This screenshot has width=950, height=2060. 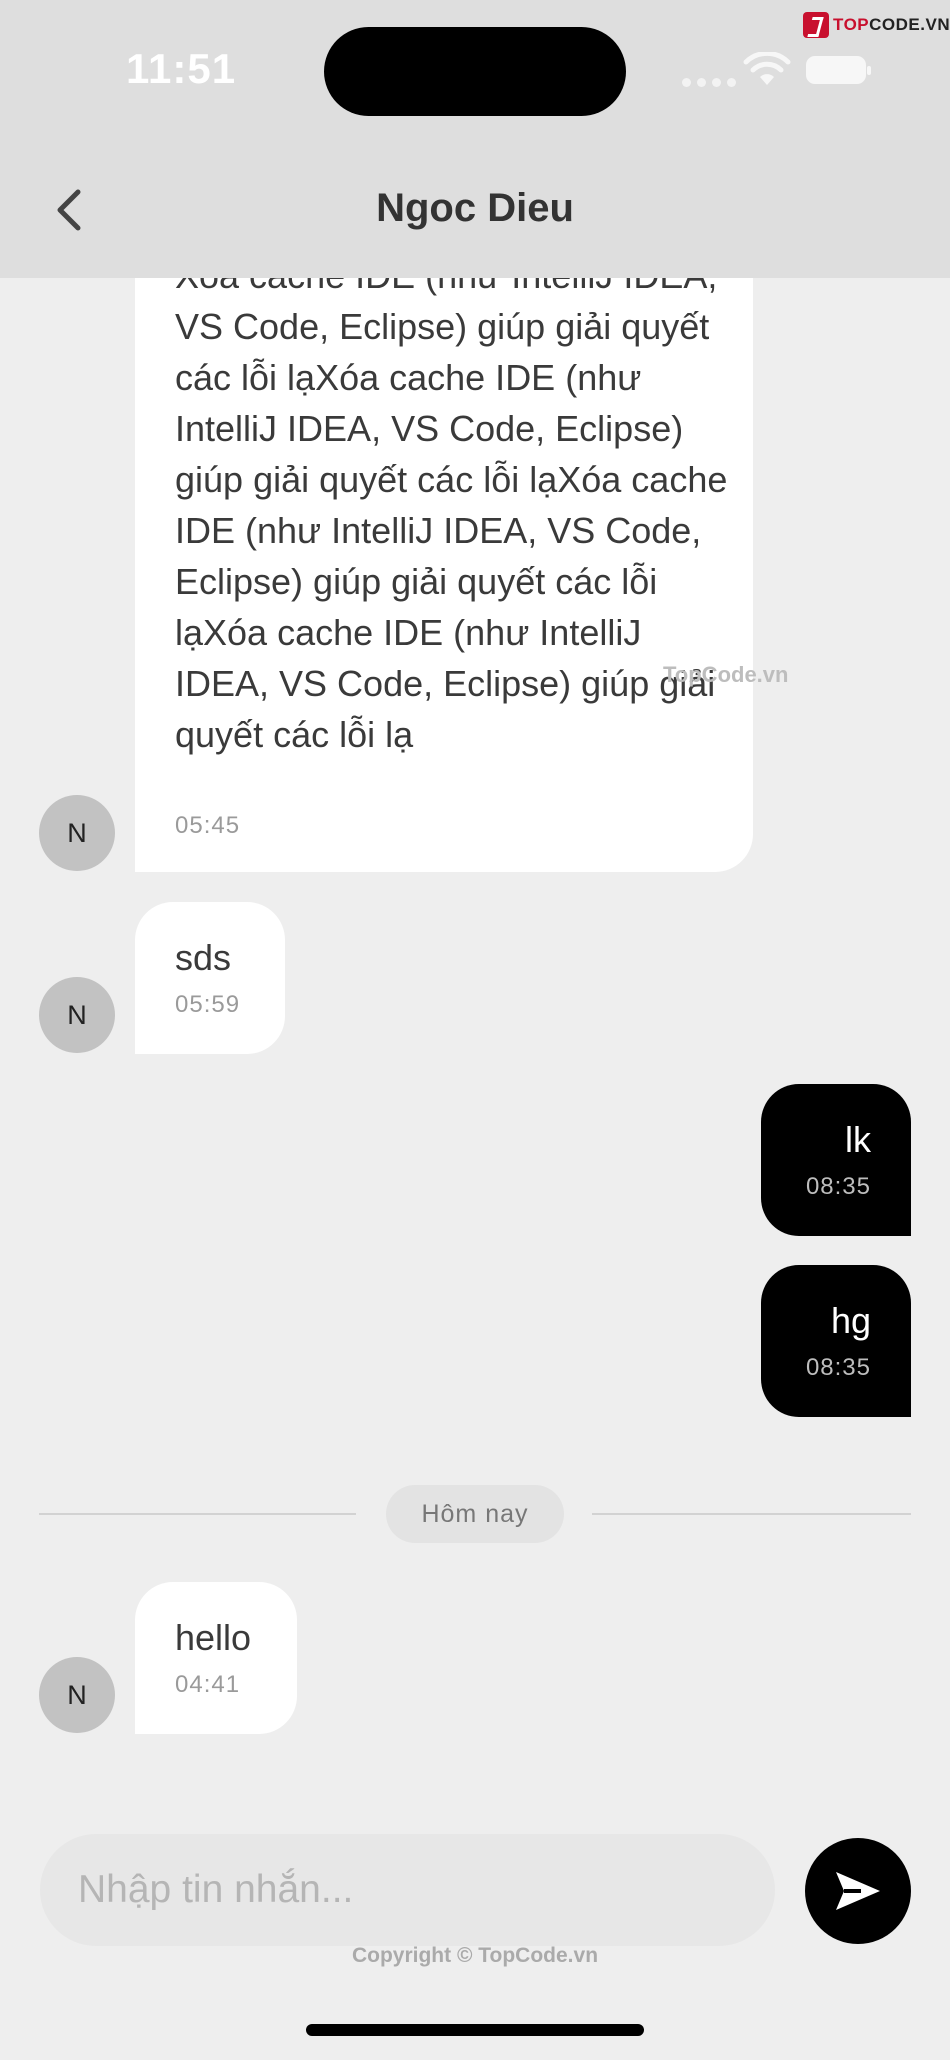 I want to click on date-divider-label: Hôm nay, so click(x=475, y=1514).